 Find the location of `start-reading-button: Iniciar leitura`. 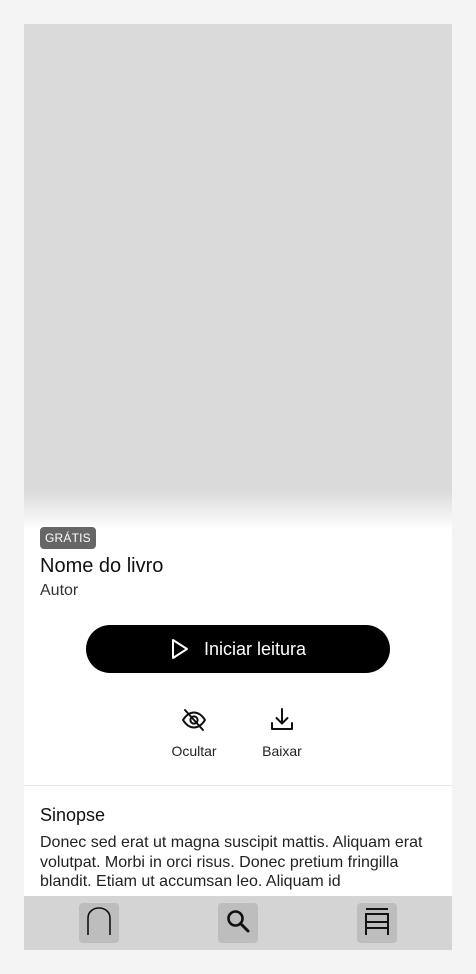

start-reading-button: Iniciar leitura is located at coordinates (238, 649).